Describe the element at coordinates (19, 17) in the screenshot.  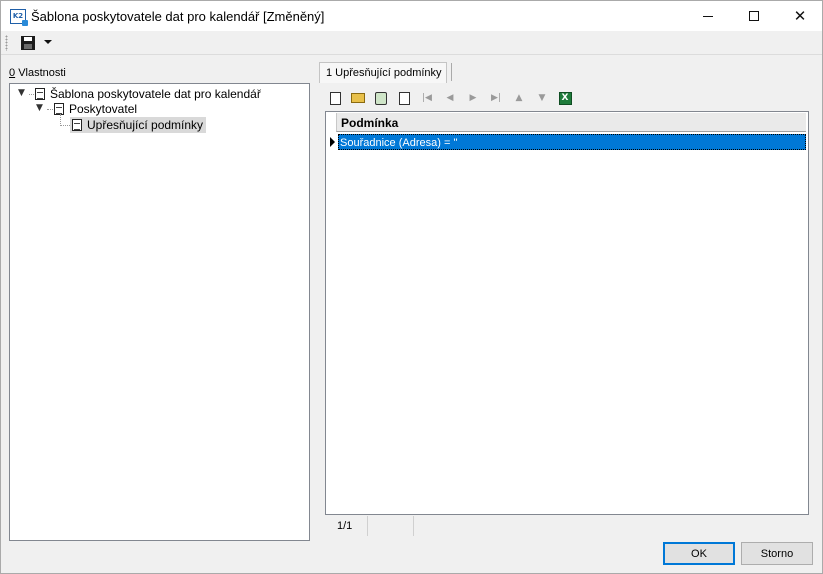
I see `app-icon: K2` at that location.